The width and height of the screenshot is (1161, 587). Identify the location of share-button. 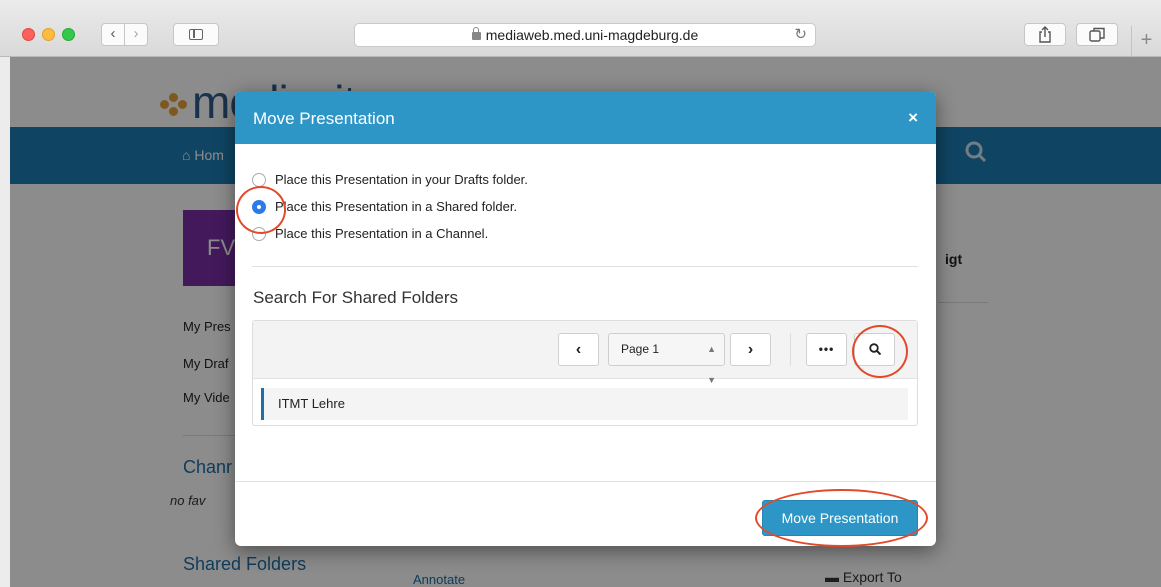
(1045, 34).